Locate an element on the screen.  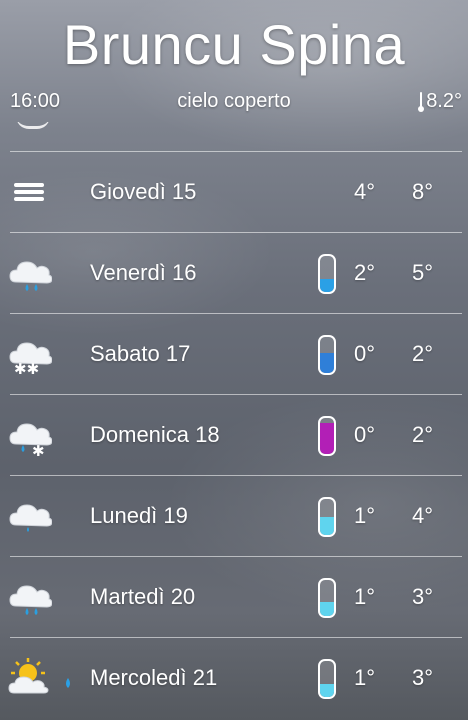
day-label: Giovedì 15 is located at coordinates (143, 191).